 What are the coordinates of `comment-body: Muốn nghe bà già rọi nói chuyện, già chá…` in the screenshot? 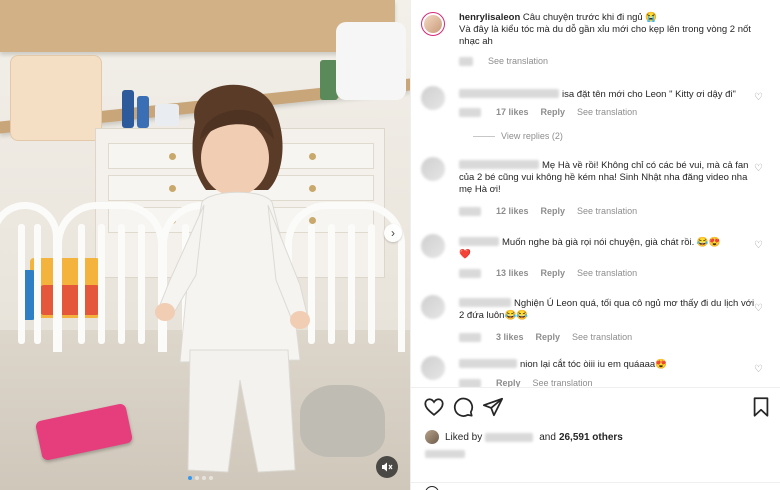 It's located at (611, 242).